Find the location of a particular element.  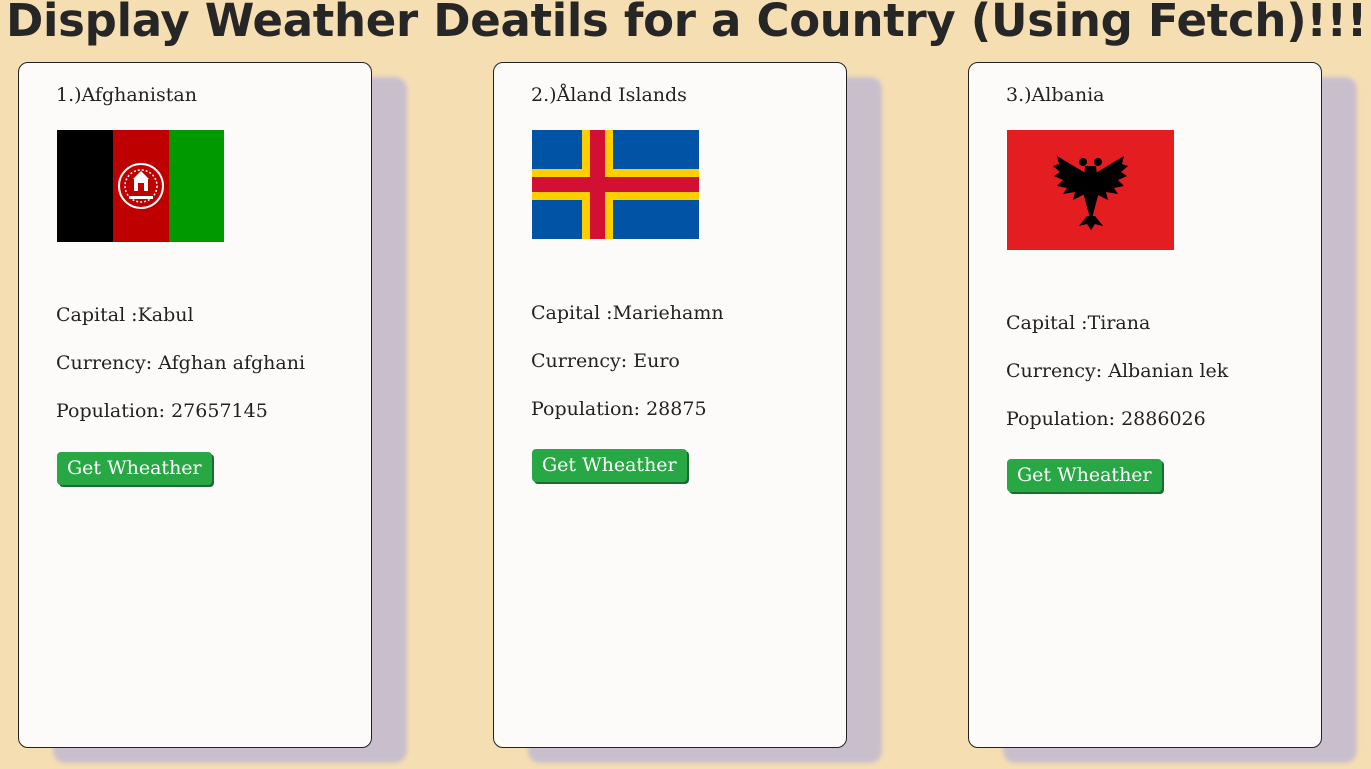

aland-islands-flag-icon is located at coordinates (615, 184).